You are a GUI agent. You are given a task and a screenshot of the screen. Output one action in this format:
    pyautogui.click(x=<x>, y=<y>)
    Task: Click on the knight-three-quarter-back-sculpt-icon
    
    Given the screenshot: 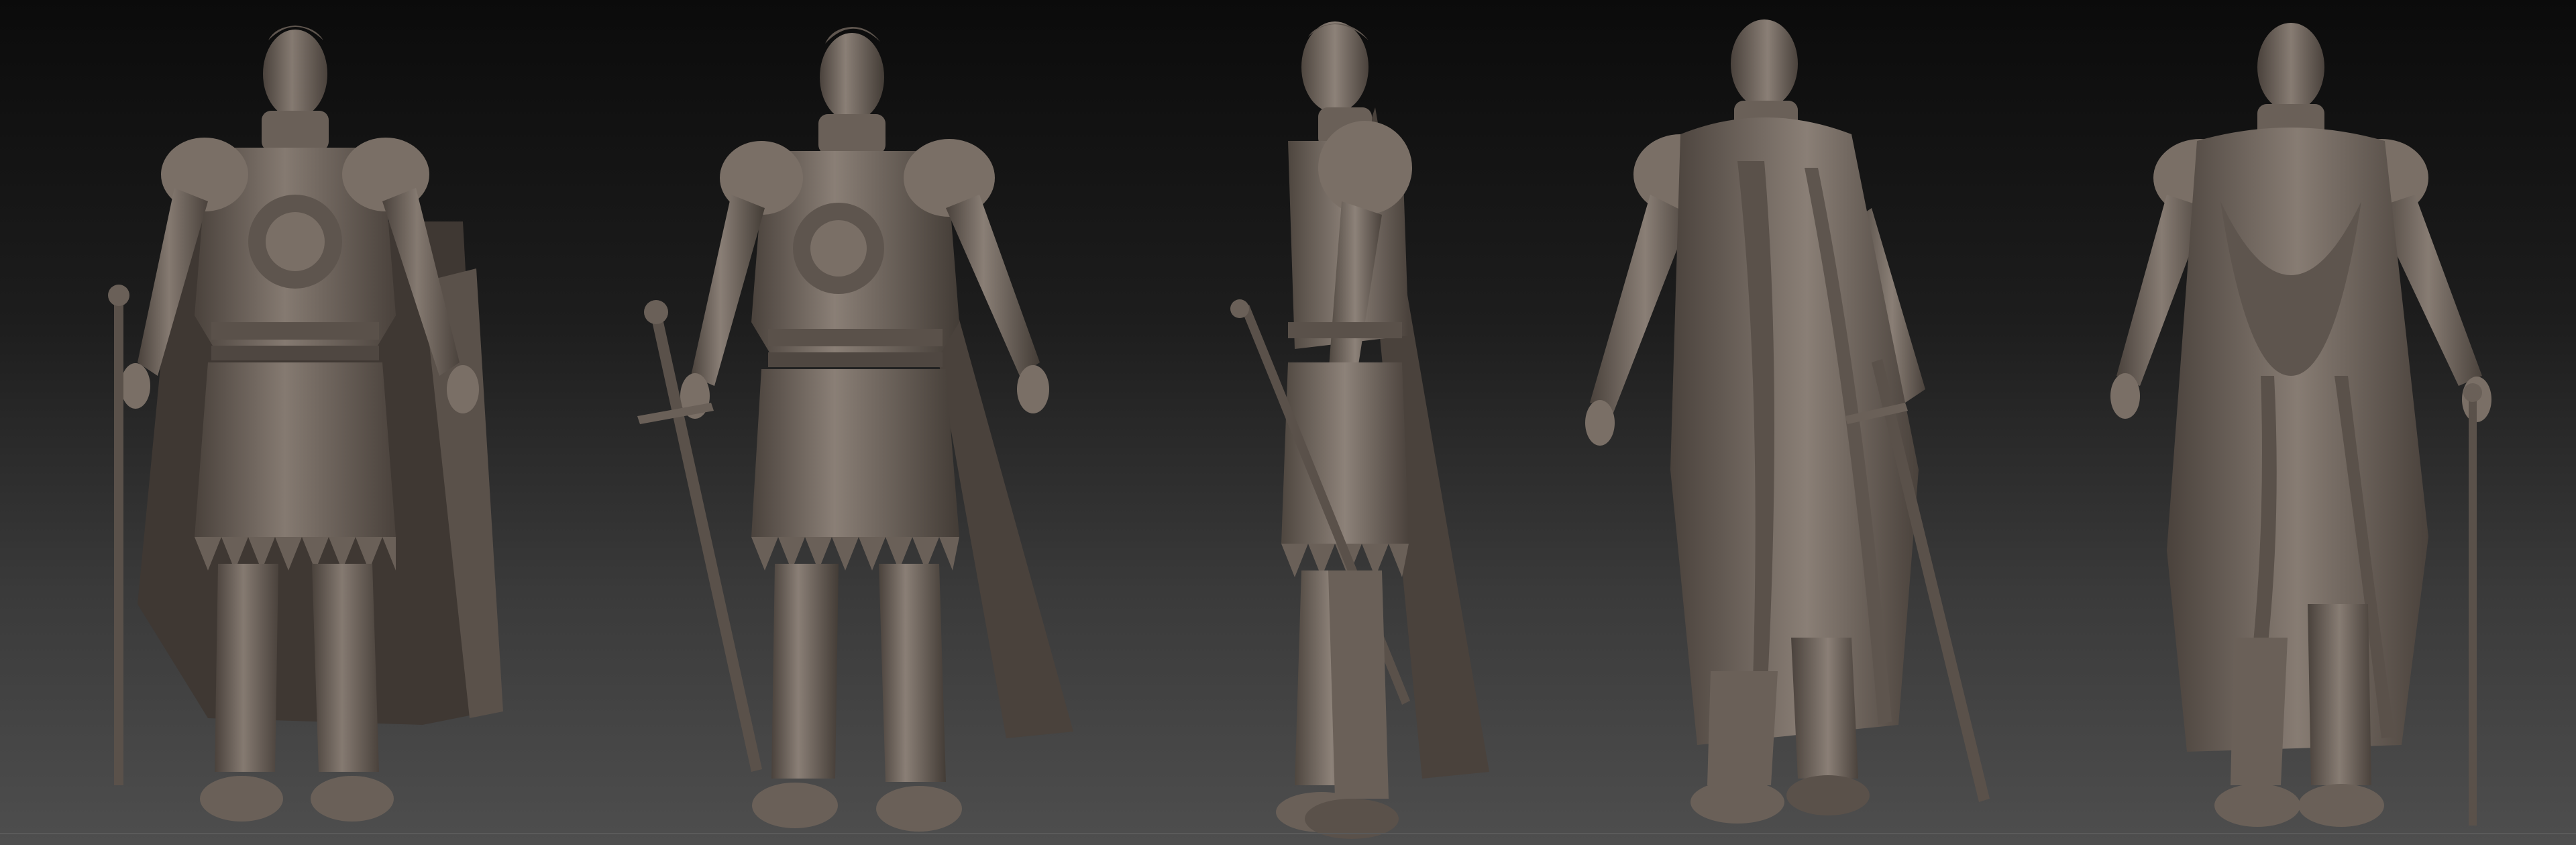 What is the action you would take?
    pyautogui.click(x=1787, y=422)
    